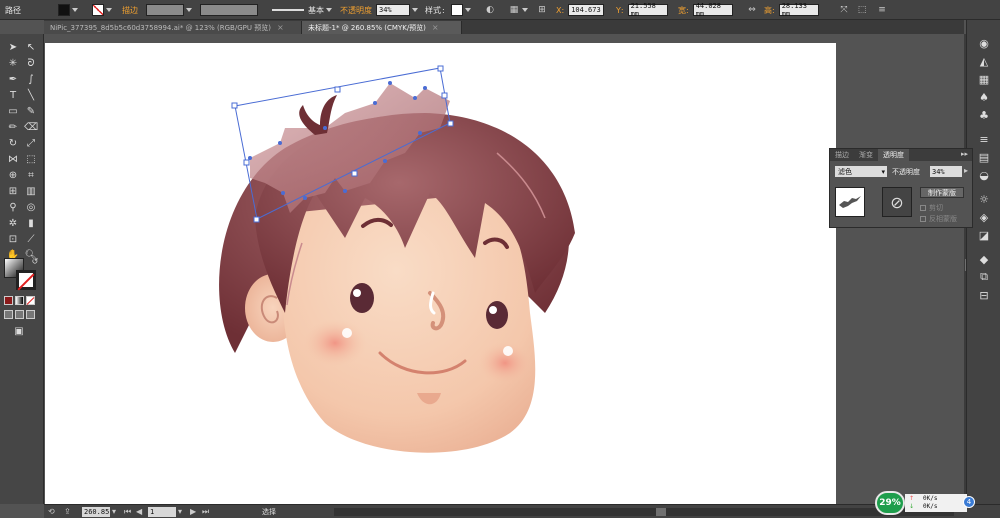 This screenshot has height=518, width=1000. I want to click on width-input: 44.028 mm, so click(712, 10).